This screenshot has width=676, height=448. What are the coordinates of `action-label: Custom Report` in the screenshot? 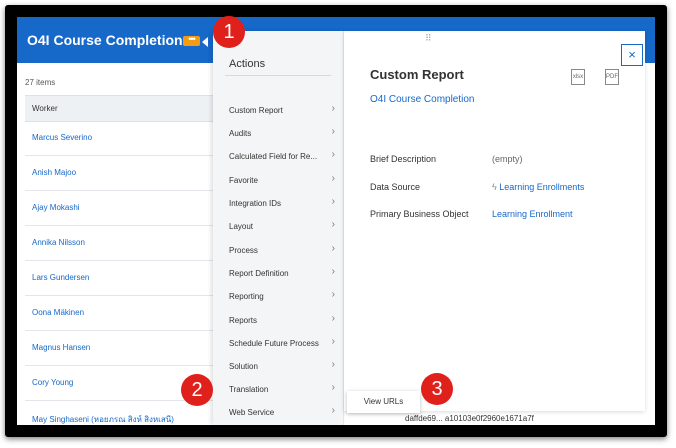 It's located at (256, 110).